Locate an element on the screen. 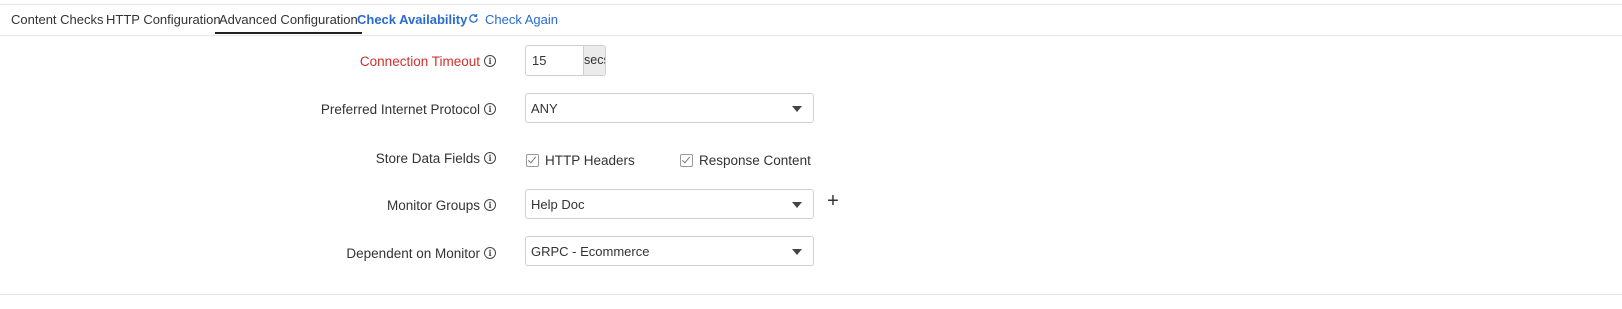  http-headers-checkbox: HTTP Headers is located at coordinates (580, 160).